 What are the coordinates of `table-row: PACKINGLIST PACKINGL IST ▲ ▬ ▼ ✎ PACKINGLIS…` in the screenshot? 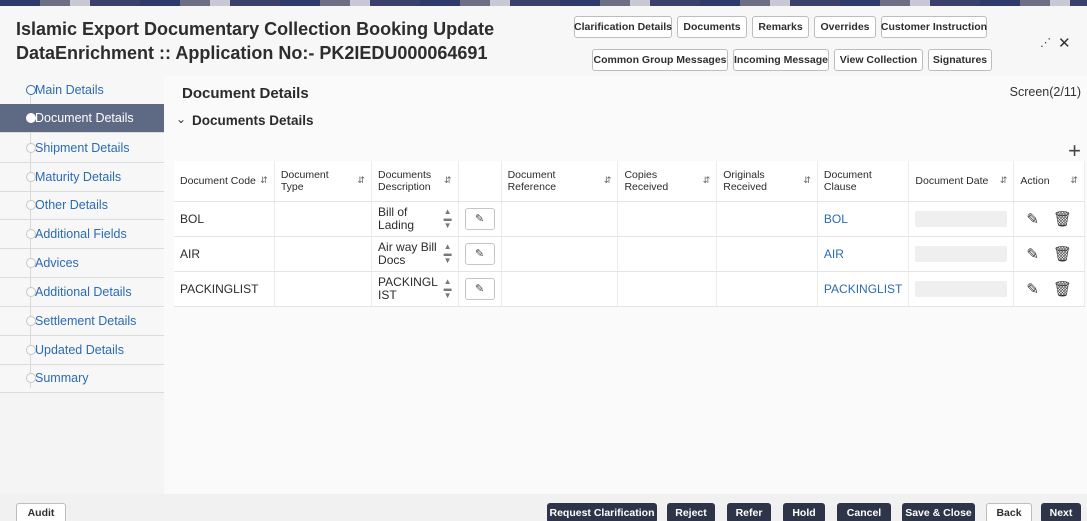 It's located at (629, 289).